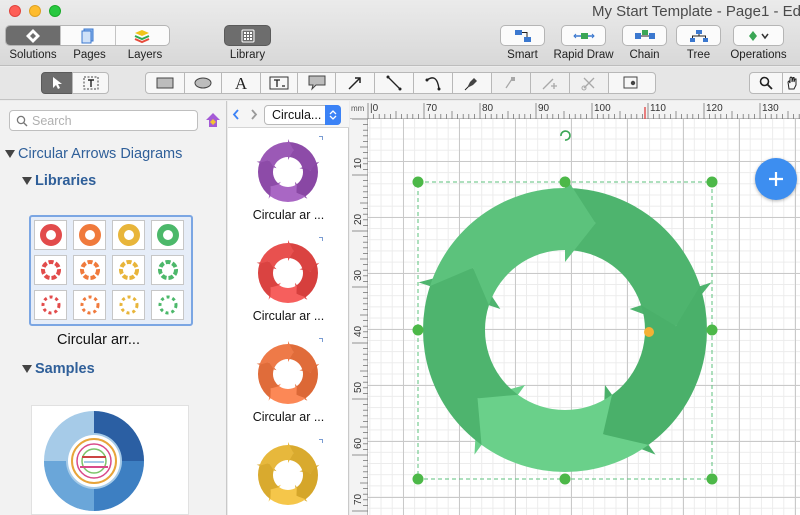 The image size is (800, 515). Describe the element at coordinates (791, 83) in the screenshot. I see `hand-tool` at that location.